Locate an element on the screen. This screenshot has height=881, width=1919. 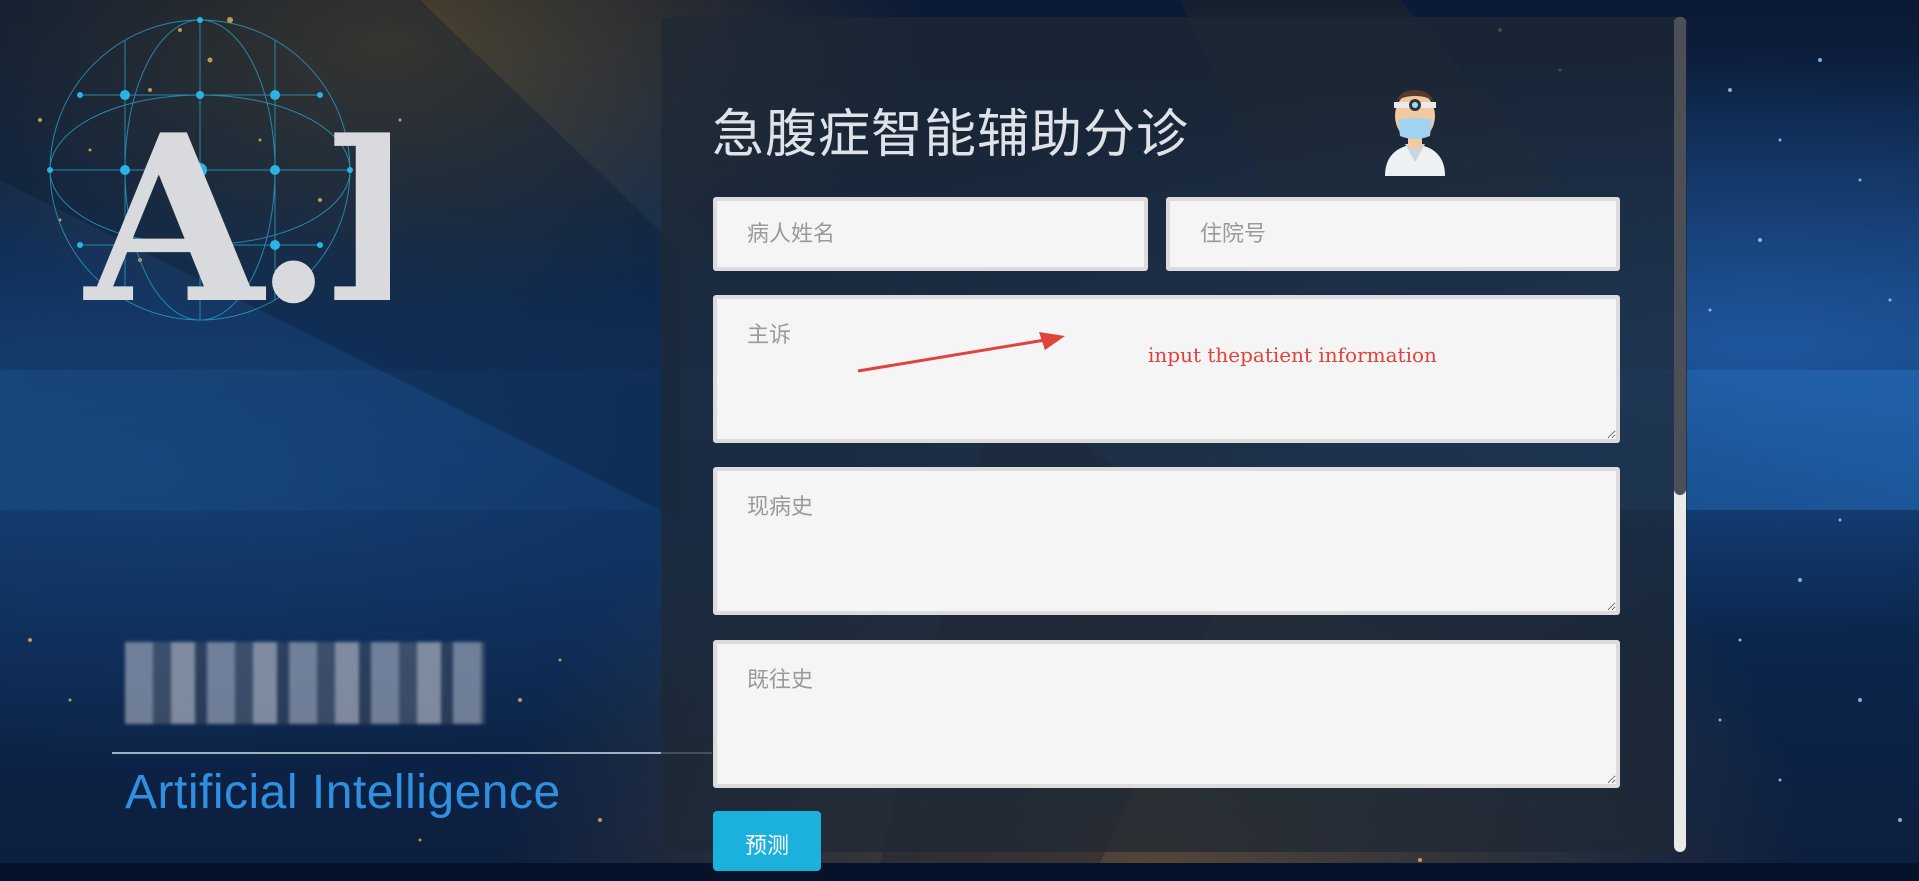
brand-divider is located at coordinates (412, 753).